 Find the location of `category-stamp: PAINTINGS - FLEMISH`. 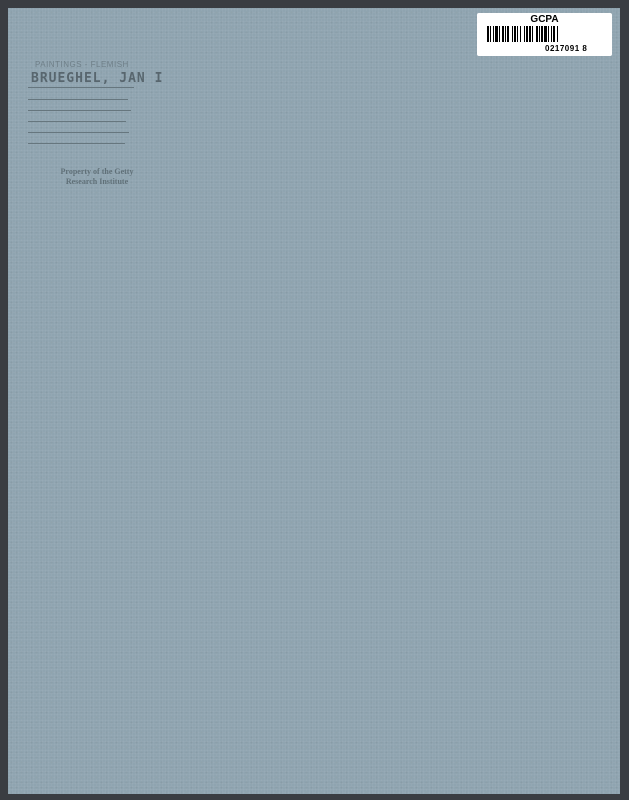

category-stamp: PAINTINGS - FLEMISH is located at coordinates (82, 64).